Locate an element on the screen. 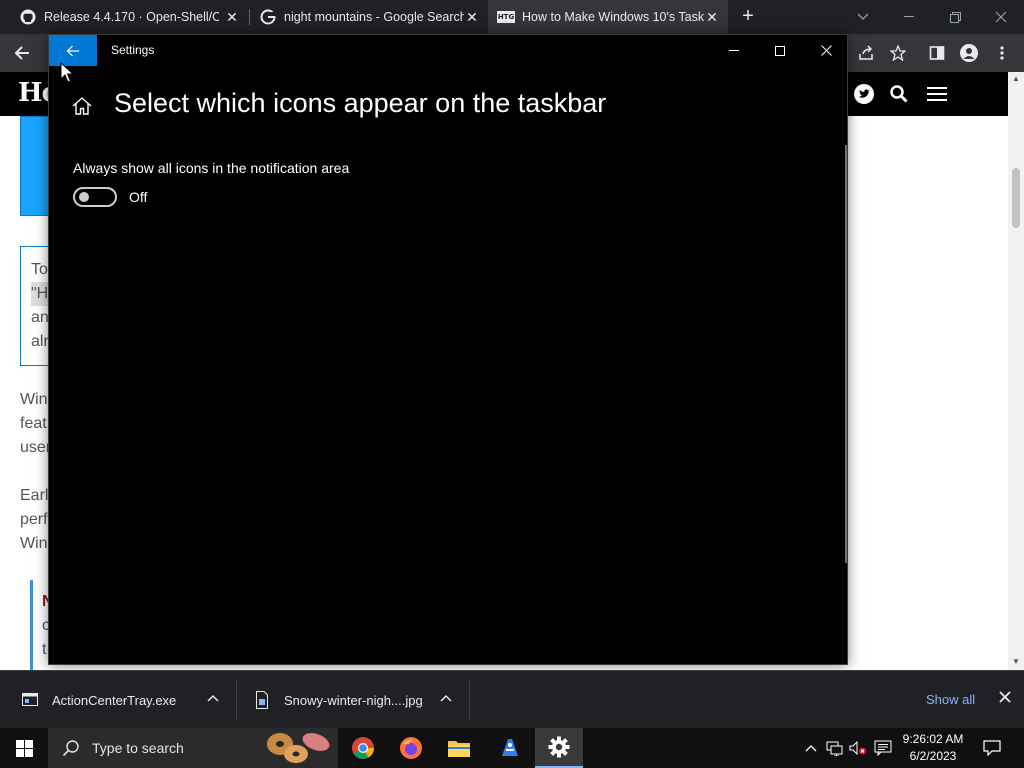 This screenshot has width=1024, height=768. app-icon is located at coordinates (510, 747).